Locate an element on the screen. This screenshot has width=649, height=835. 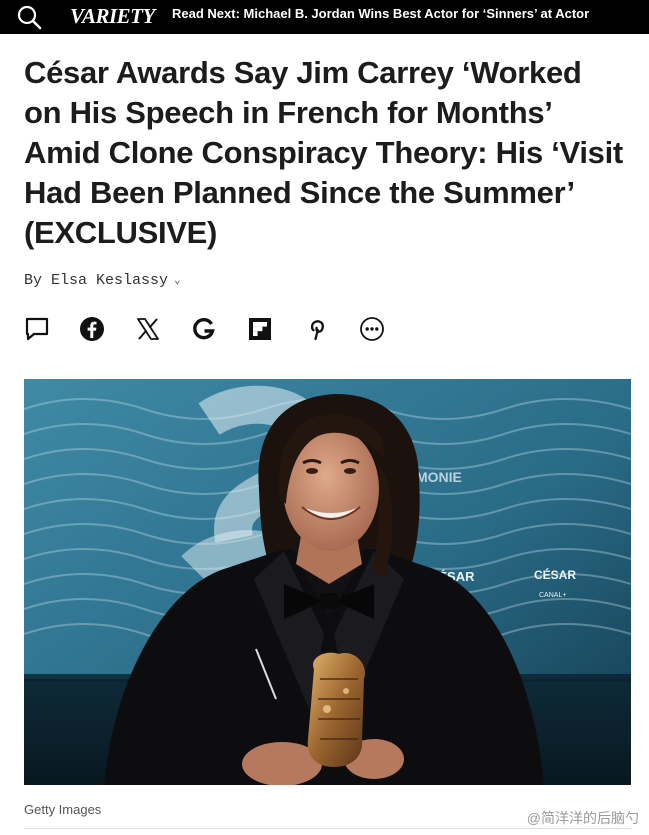
pinterest-icon is located at coordinates (317, 329).